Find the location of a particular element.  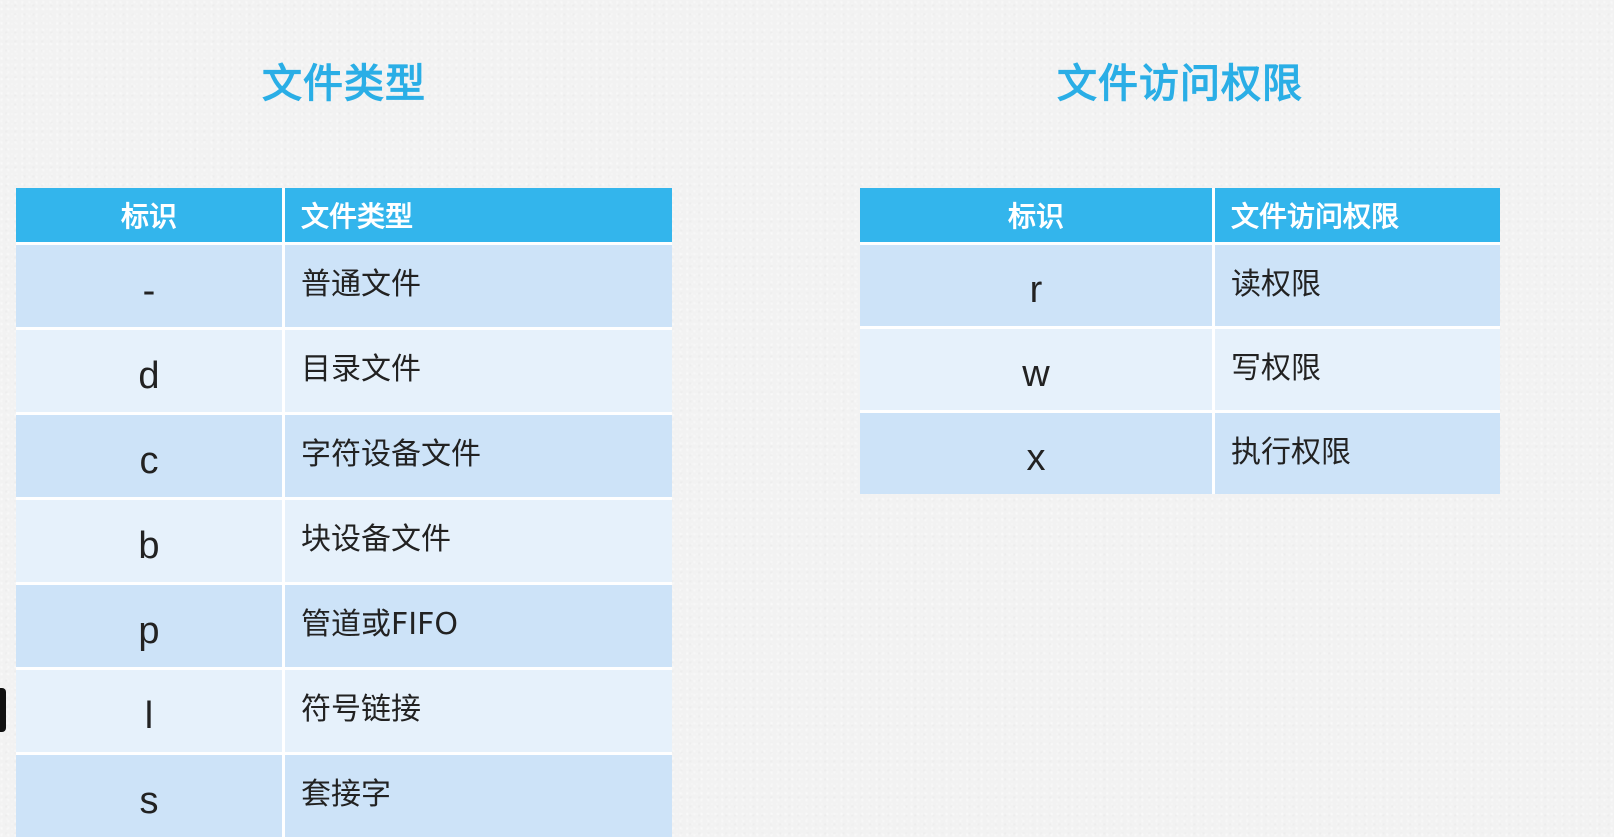

type-desc-cell: 符号链接 is located at coordinates (477, 712).